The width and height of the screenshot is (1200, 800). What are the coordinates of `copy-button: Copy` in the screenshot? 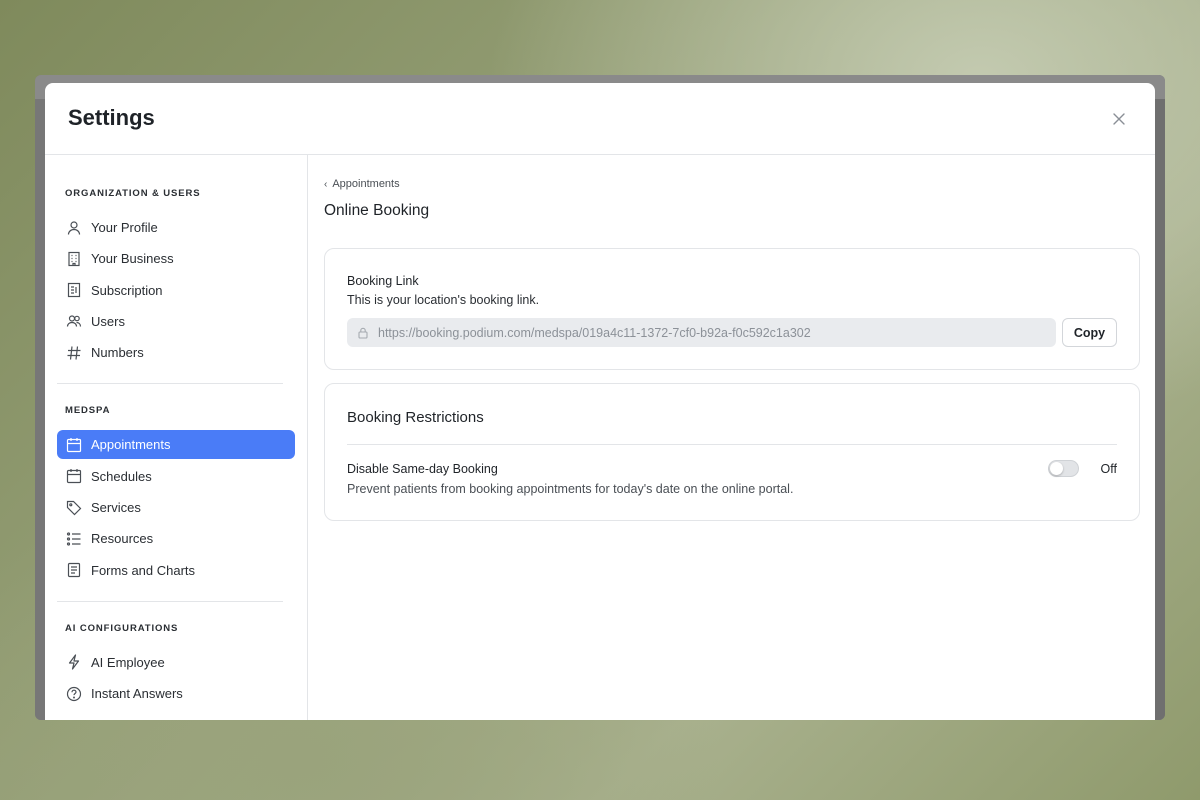 It's located at (1089, 332).